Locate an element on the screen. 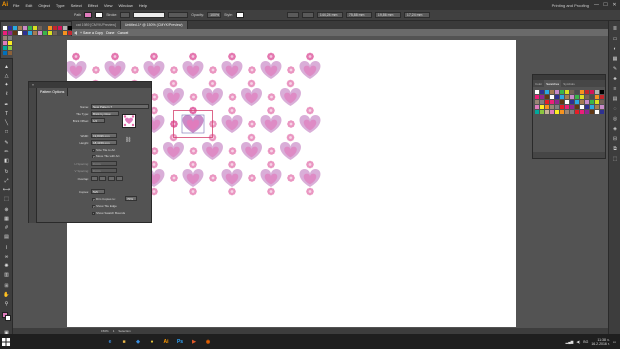 This screenshot has height=349, width=620. menu-edit: Edit is located at coordinates (28, 5).